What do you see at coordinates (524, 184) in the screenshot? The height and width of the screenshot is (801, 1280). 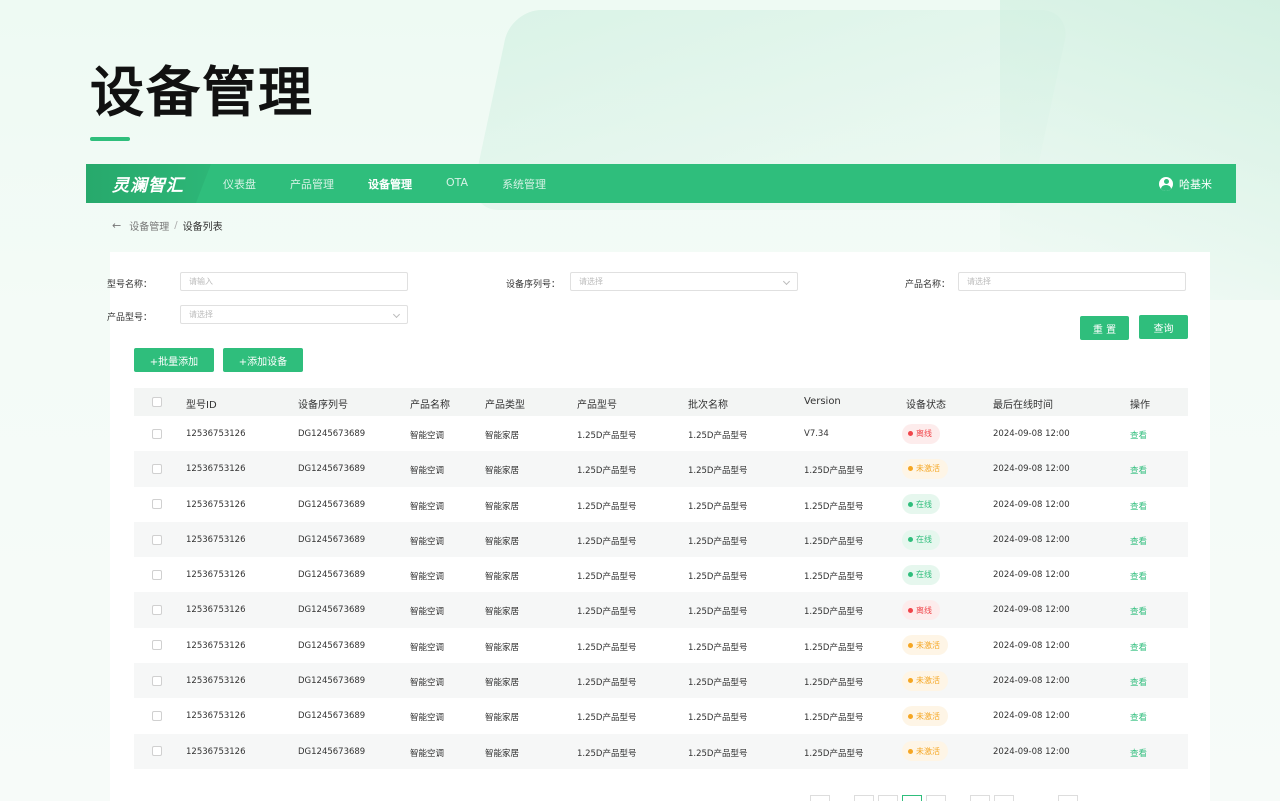 I see `nav-item: 系统管理` at bounding box center [524, 184].